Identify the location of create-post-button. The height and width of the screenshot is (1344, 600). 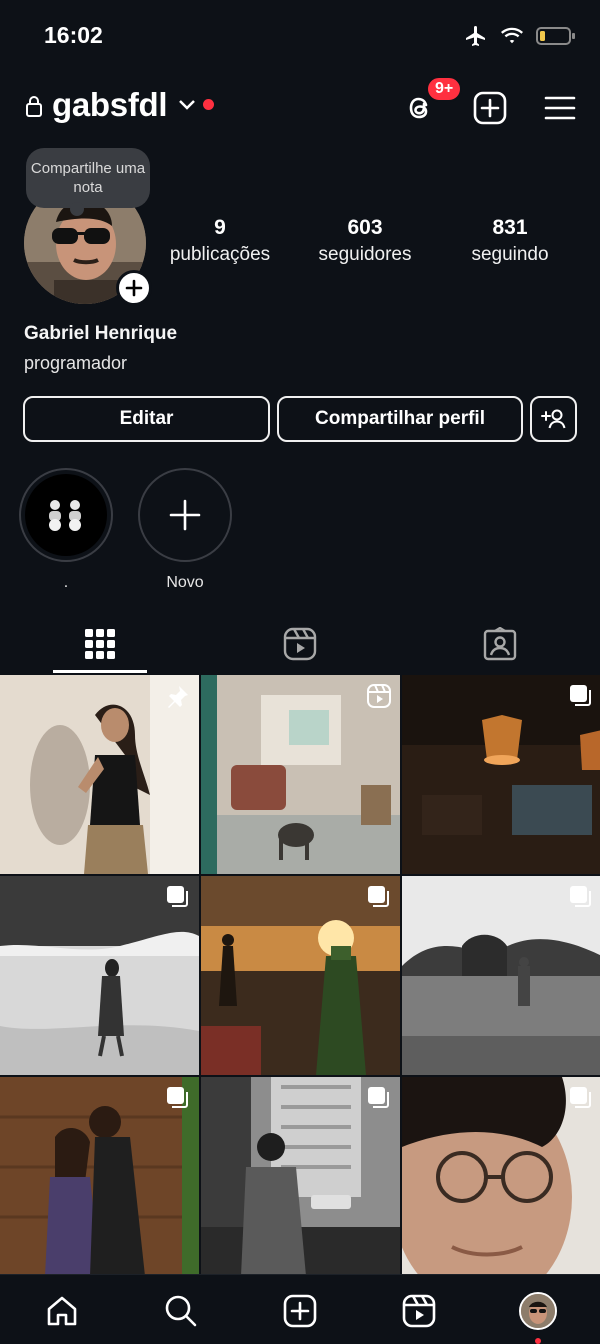
(490, 108).